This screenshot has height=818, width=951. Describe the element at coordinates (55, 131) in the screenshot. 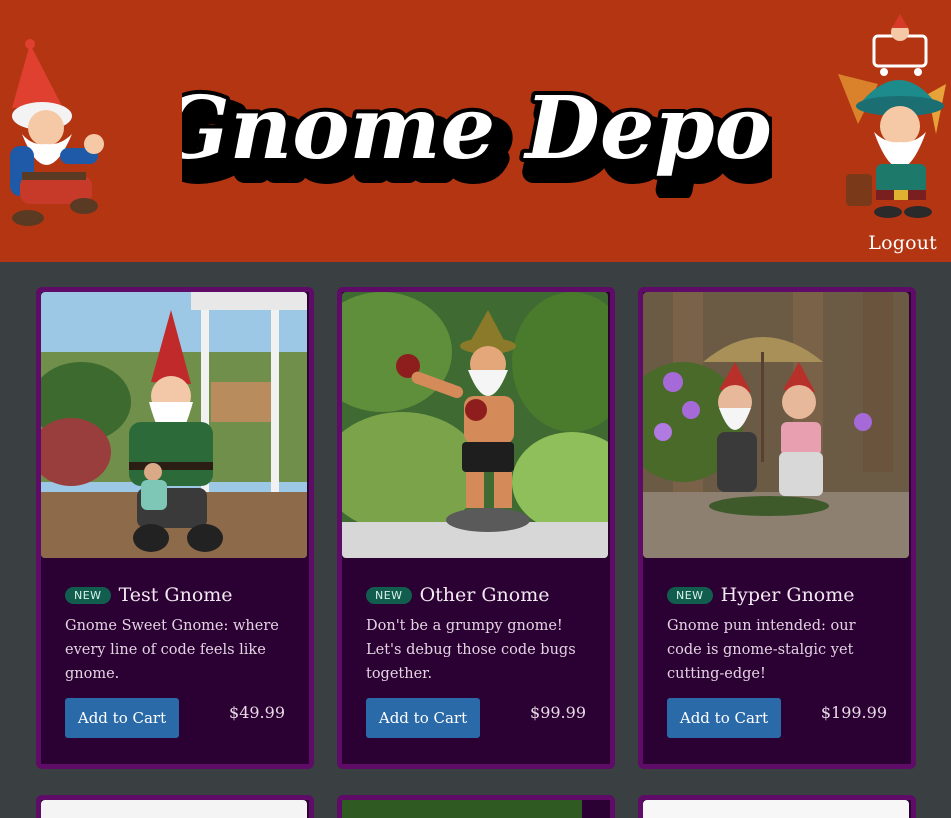

I see `gnome-mascot-left-icon` at that location.